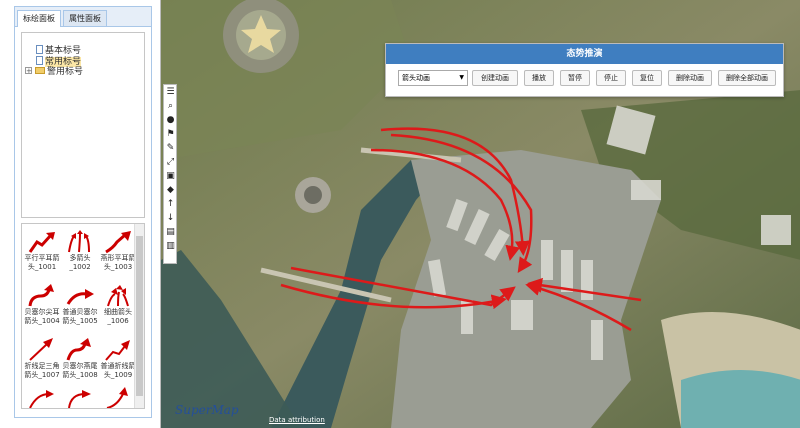 Image resolution: width=800 pixels, height=428 pixels. Describe the element at coordinates (170, 92) in the screenshot. I see `layers-icon: ☰` at that location.